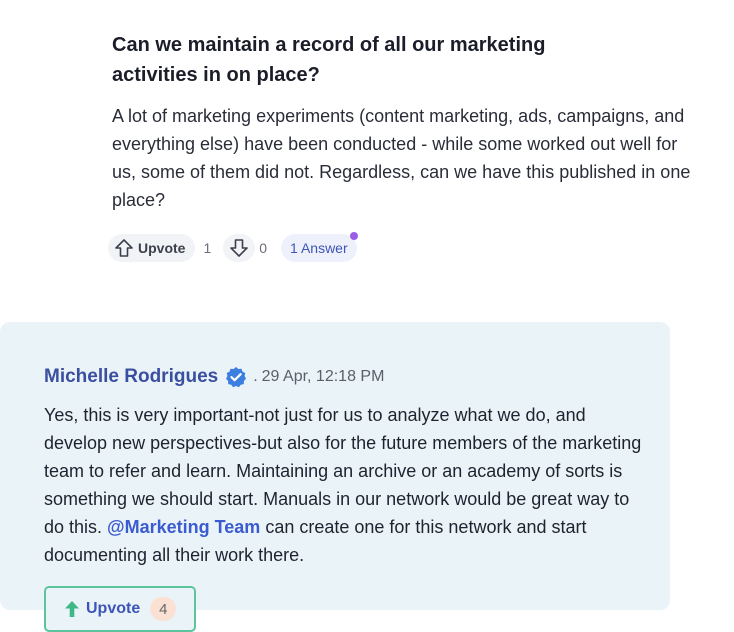  Describe the element at coordinates (236, 377) in the screenshot. I see `verified-badge-icon` at that location.